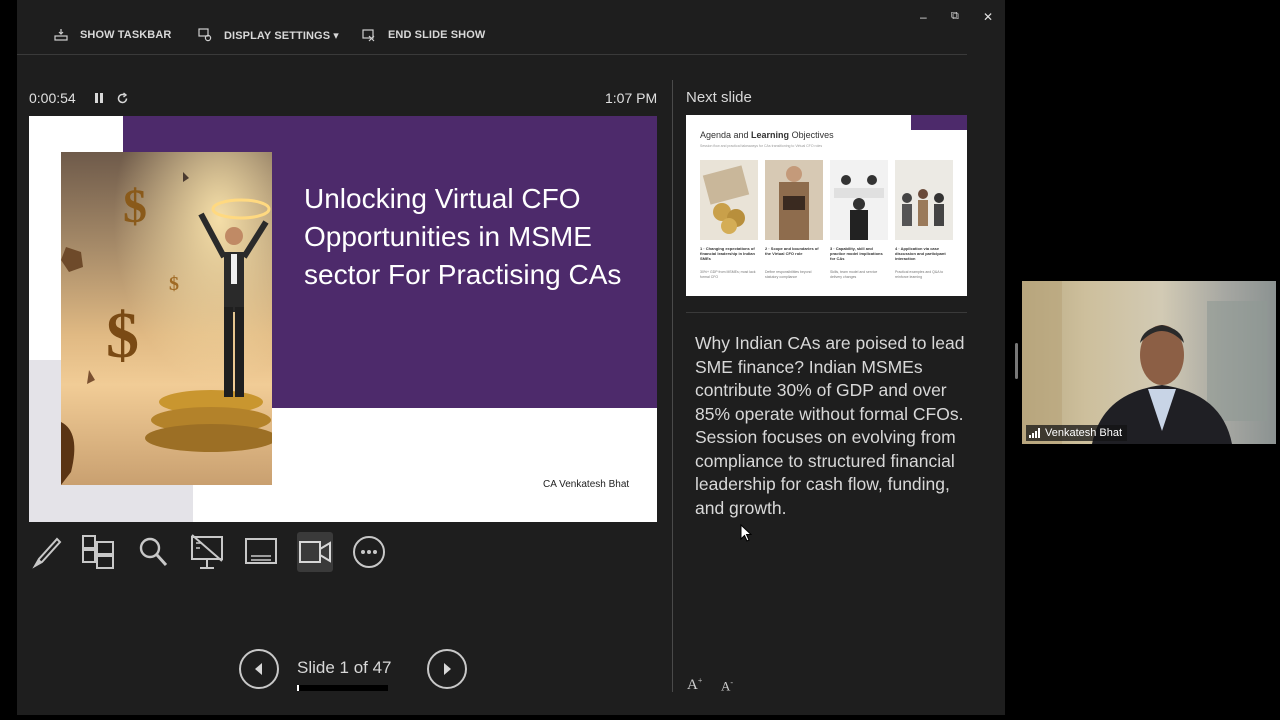 This screenshot has height=720, width=1280. What do you see at coordinates (344, 667) in the screenshot?
I see `slide-counter: Slide 1 of 47` at bounding box center [344, 667].